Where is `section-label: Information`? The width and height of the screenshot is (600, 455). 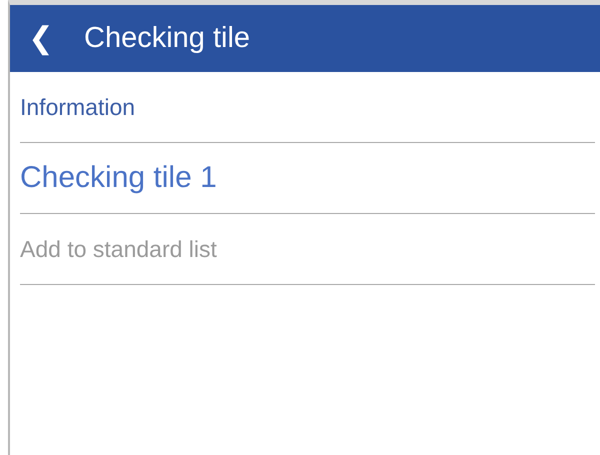 section-label: Information is located at coordinates (78, 107).